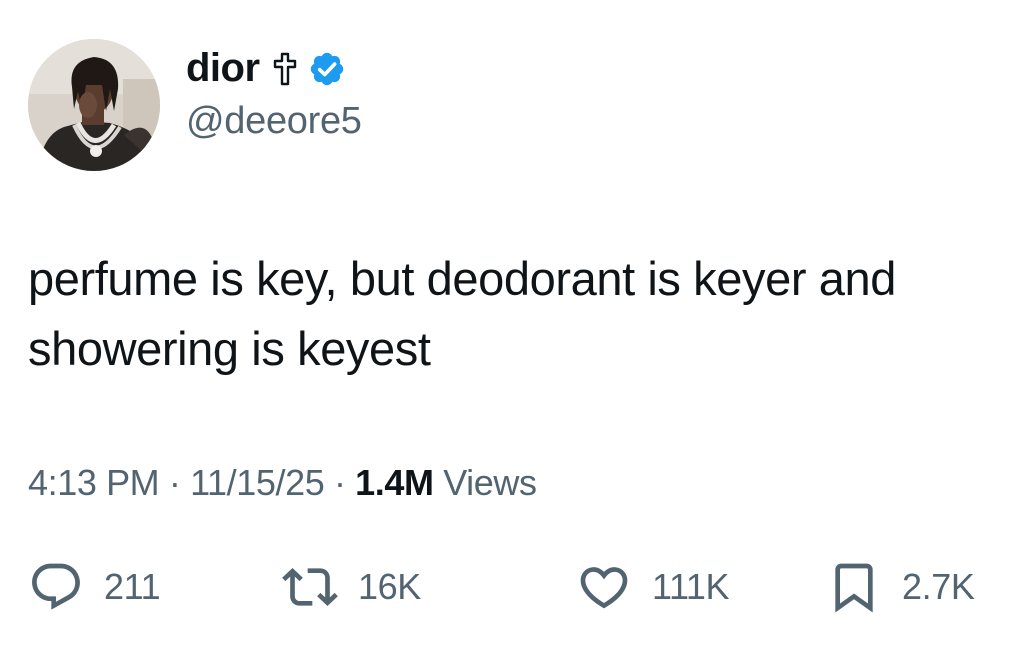 This screenshot has width=1036, height=660. Describe the element at coordinates (490, 482) in the screenshot. I see `views-label: Views` at that location.